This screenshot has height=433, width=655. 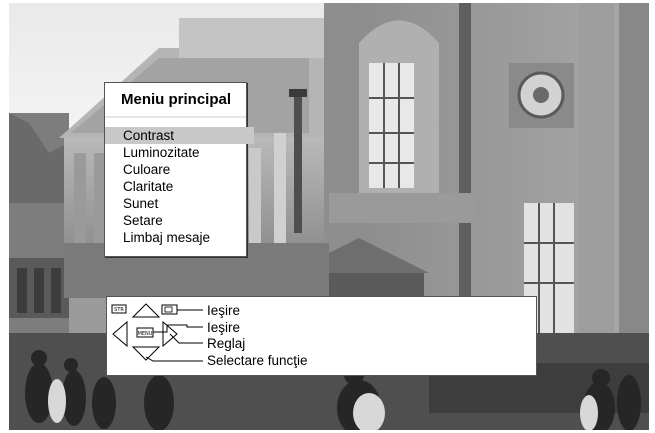 I want to click on help-label-select: Selectare funcţie, so click(x=257, y=360).